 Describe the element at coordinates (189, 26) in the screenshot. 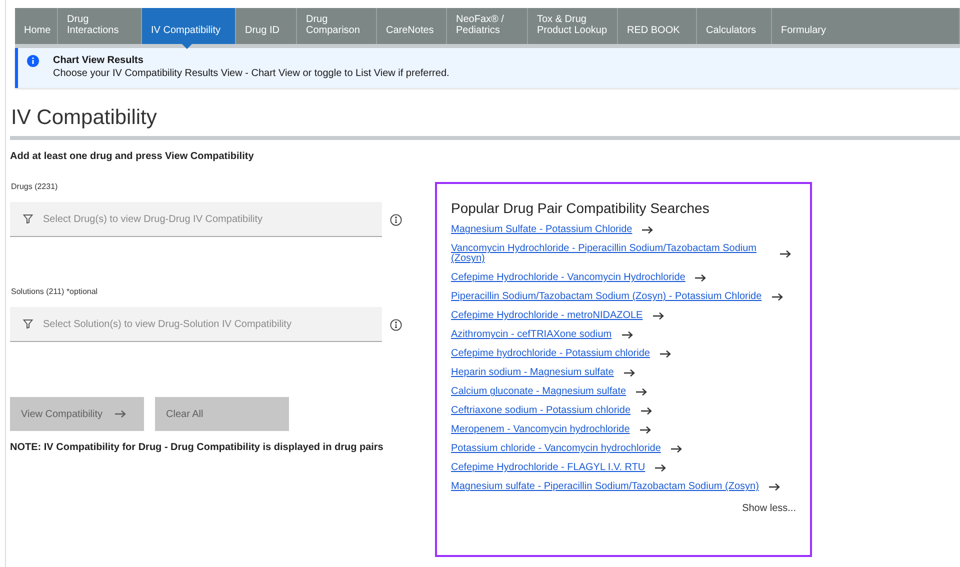

I see `nav-tab: IV Compatibility` at that location.